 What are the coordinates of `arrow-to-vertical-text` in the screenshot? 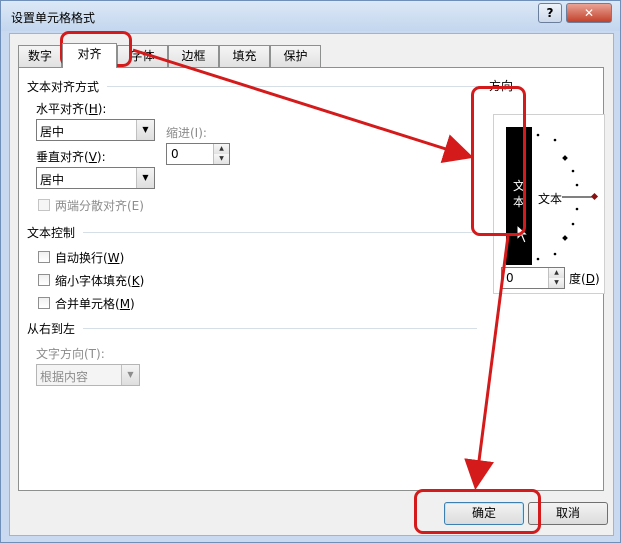 It's located at (303, 106).